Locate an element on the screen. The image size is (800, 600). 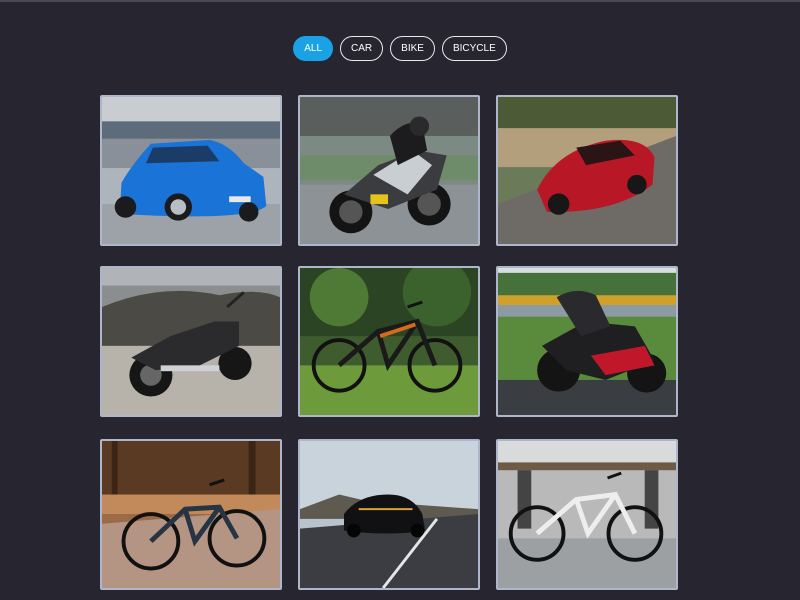
gallery-item-blue-car is located at coordinates (191, 170).